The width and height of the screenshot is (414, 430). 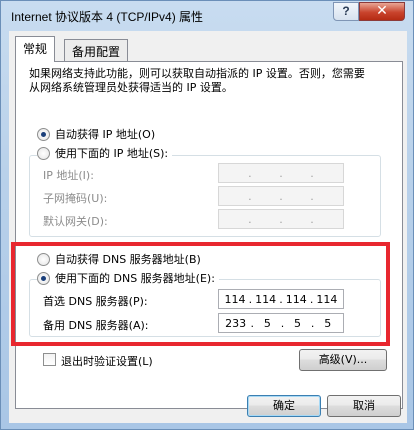 I want to click on close-button: ✕, so click(x=382, y=11).